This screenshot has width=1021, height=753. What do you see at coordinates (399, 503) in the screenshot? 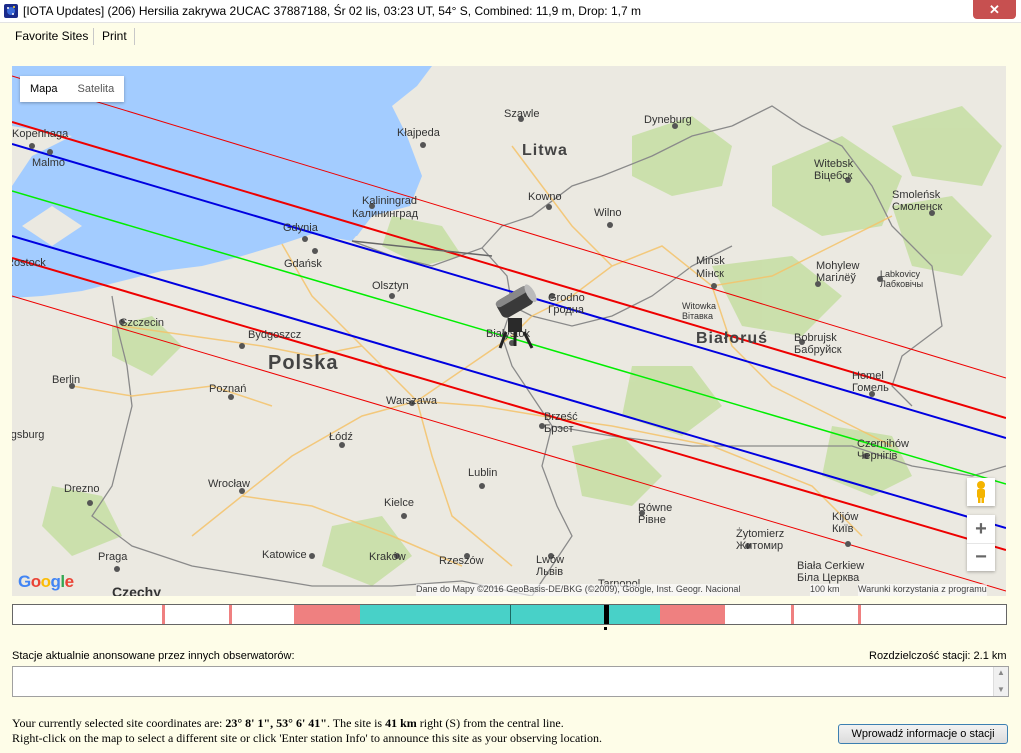
I see `city-label: Kielce` at bounding box center [399, 503].